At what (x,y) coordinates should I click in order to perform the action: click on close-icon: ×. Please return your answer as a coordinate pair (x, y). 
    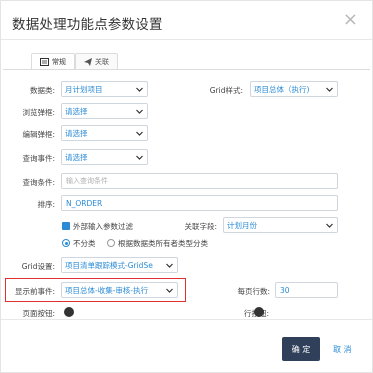
    Looking at the image, I should click on (350, 20).